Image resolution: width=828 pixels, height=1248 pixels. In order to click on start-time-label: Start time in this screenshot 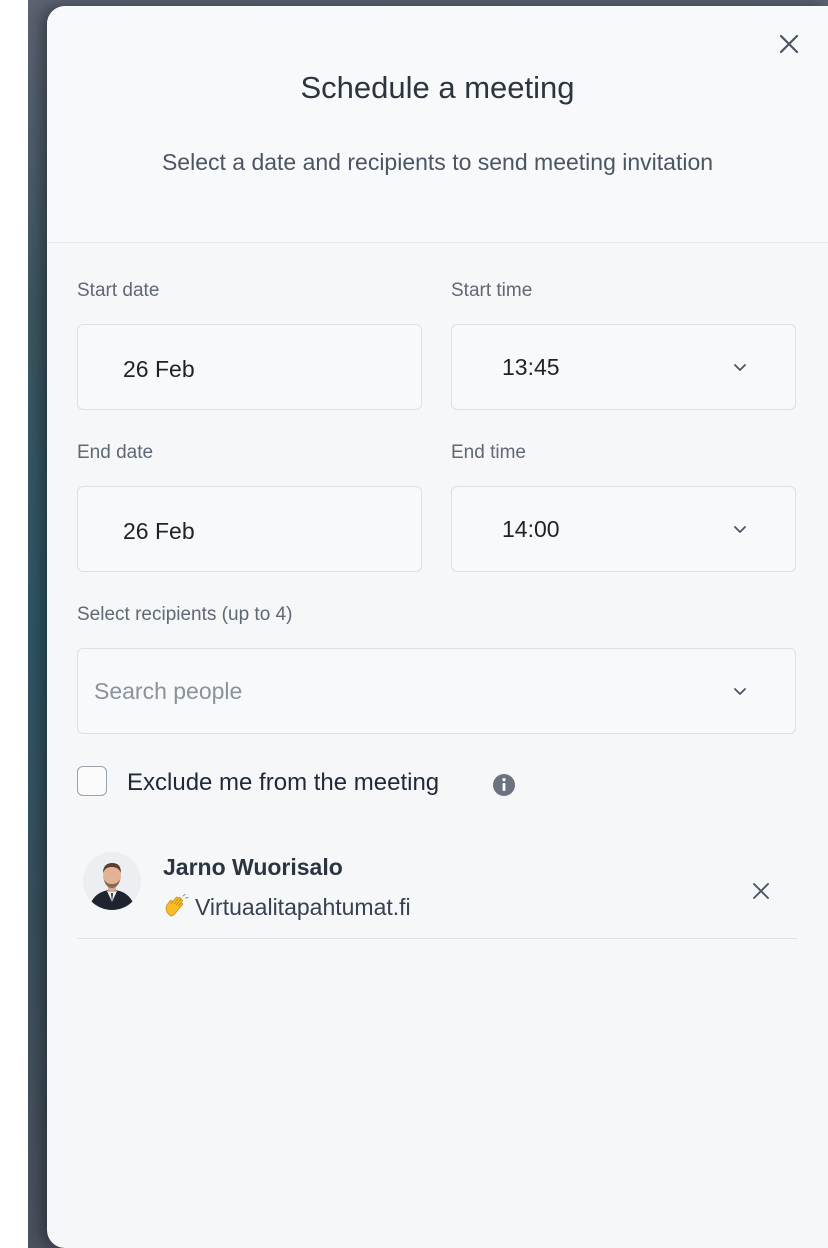, I will do `click(492, 290)`.